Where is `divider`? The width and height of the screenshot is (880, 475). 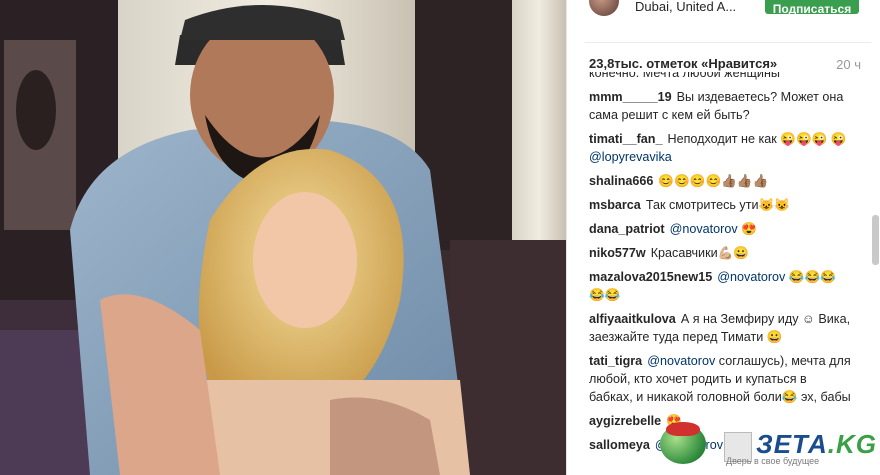 divider is located at coordinates (728, 42).